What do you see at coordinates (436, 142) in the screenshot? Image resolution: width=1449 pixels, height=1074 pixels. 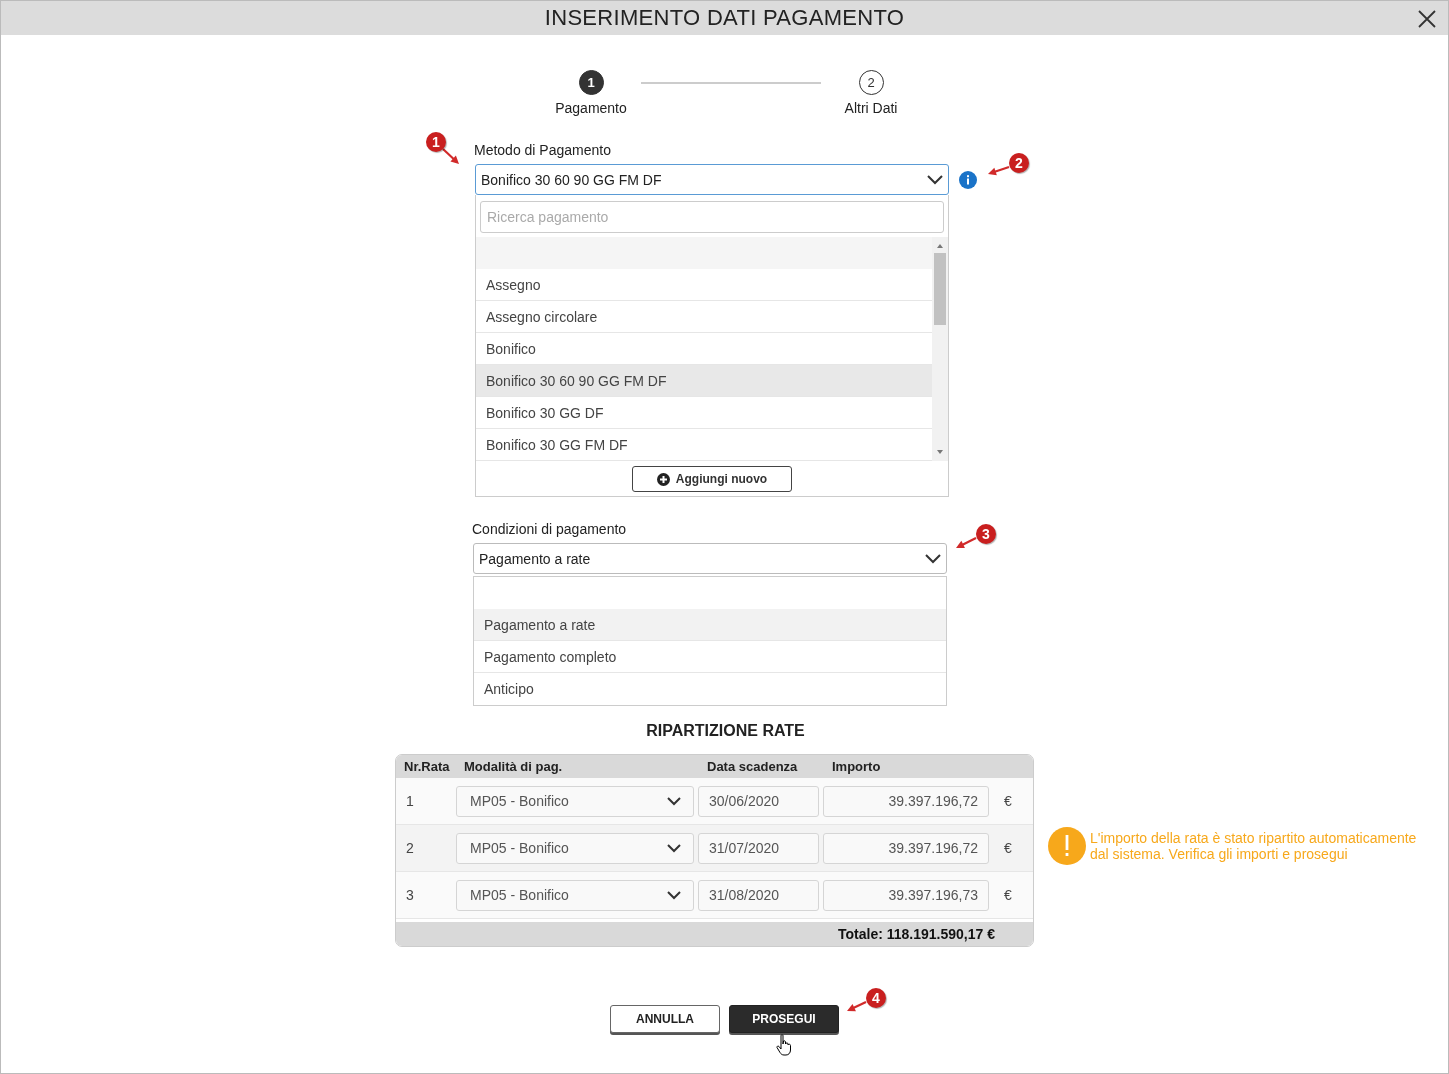 I see `callout-badge: 1` at bounding box center [436, 142].